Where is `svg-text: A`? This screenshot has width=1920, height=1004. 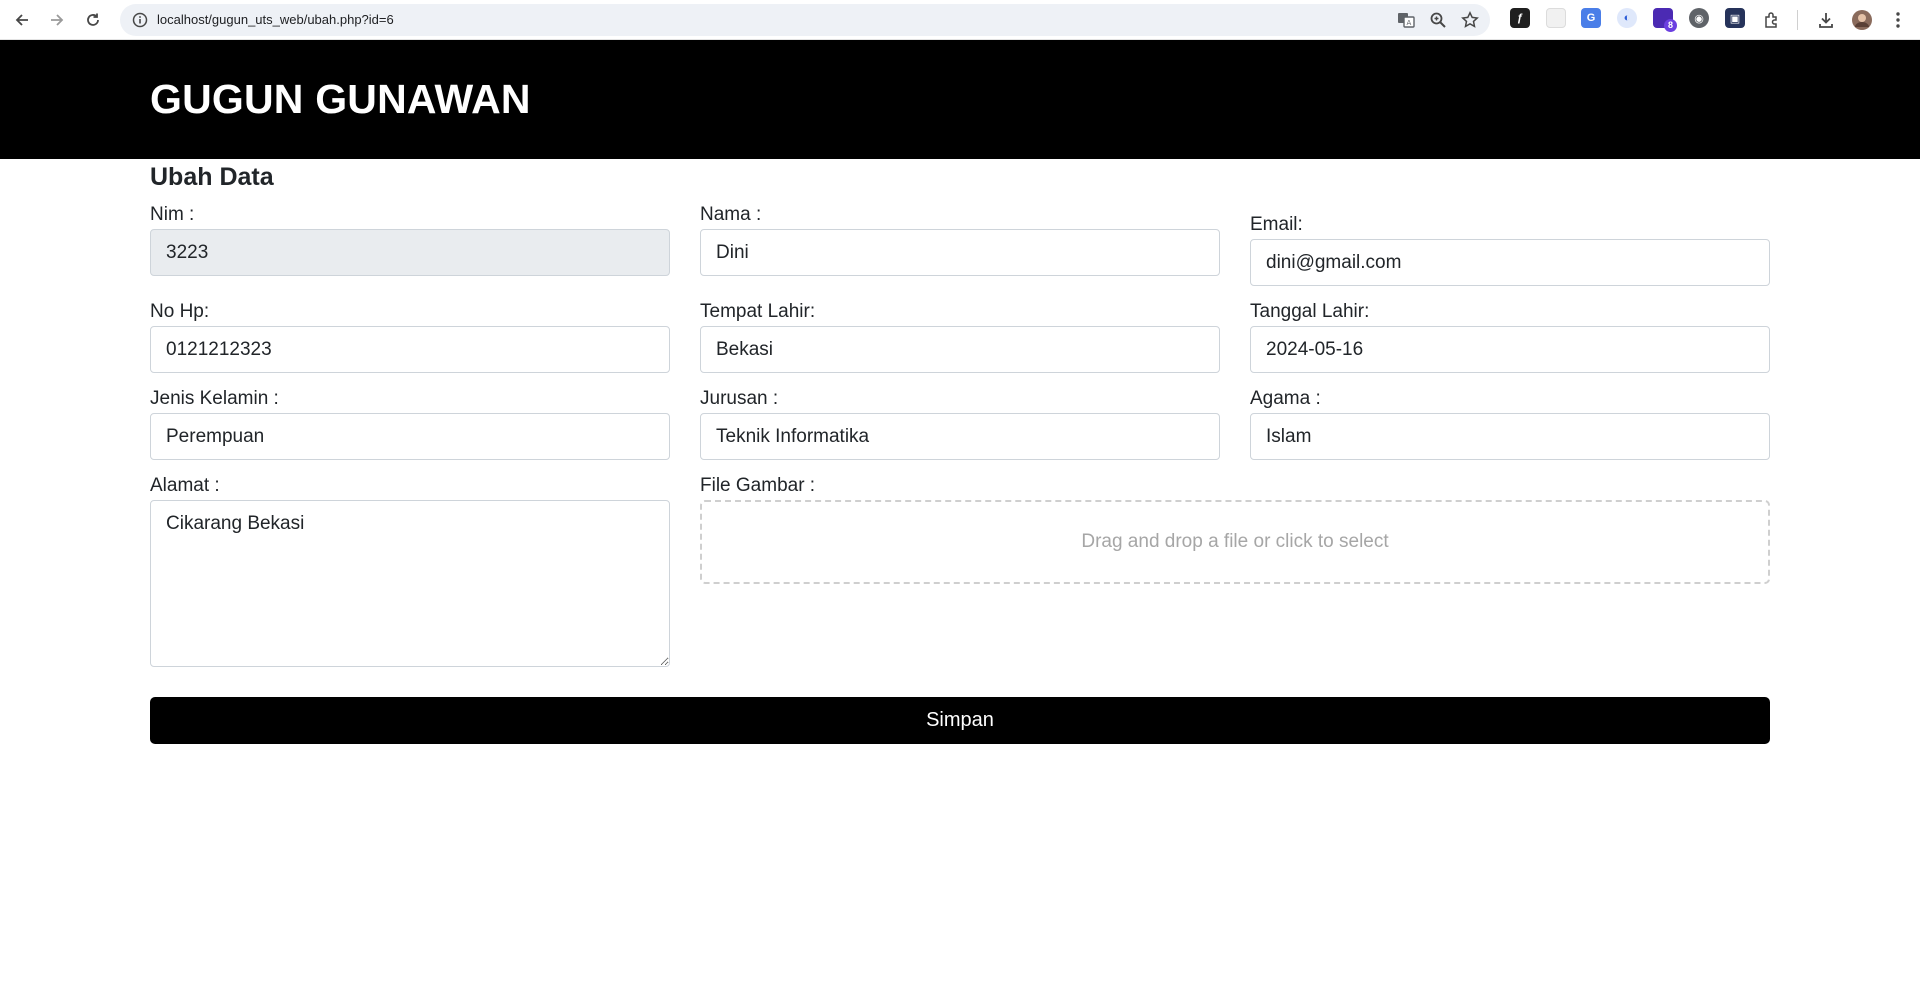
svg-text: A is located at coordinates (1409, 23).